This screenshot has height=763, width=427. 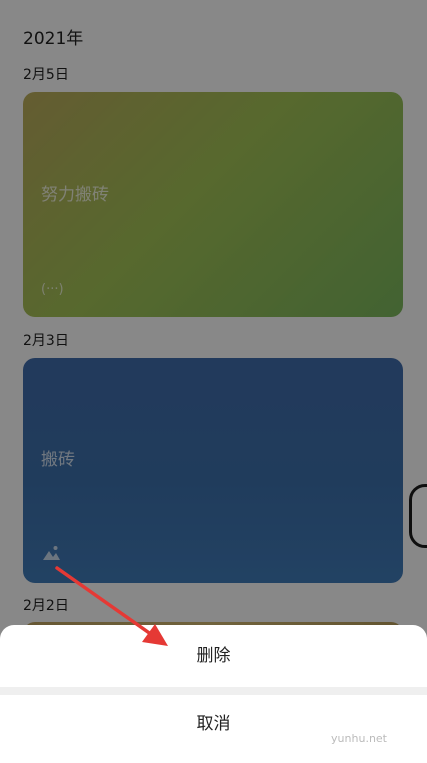 What do you see at coordinates (213, 656) in the screenshot?
I see `delete-button: 删除` at bounding box center [213, 656].